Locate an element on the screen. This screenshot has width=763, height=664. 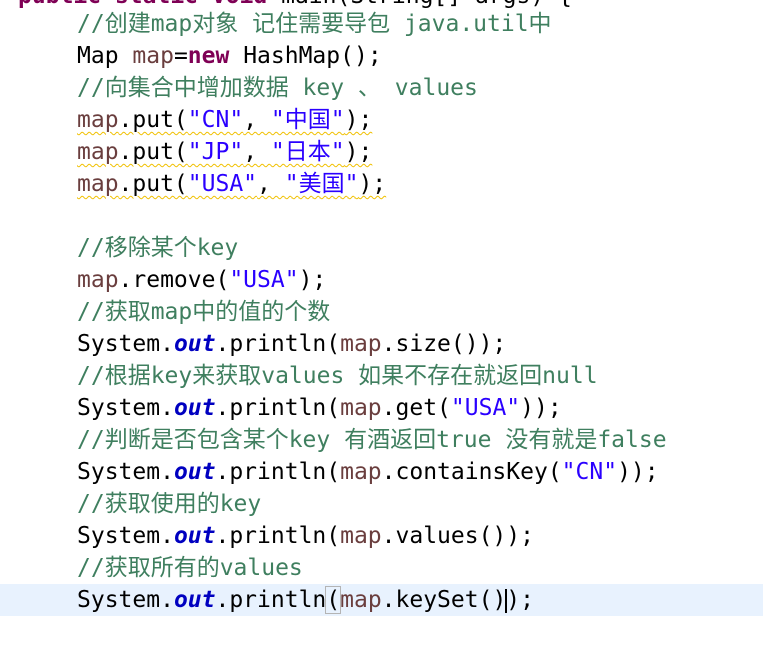
code-line-put-usa: map.put("USA", "美国"); is located at coordinates (381, 184).